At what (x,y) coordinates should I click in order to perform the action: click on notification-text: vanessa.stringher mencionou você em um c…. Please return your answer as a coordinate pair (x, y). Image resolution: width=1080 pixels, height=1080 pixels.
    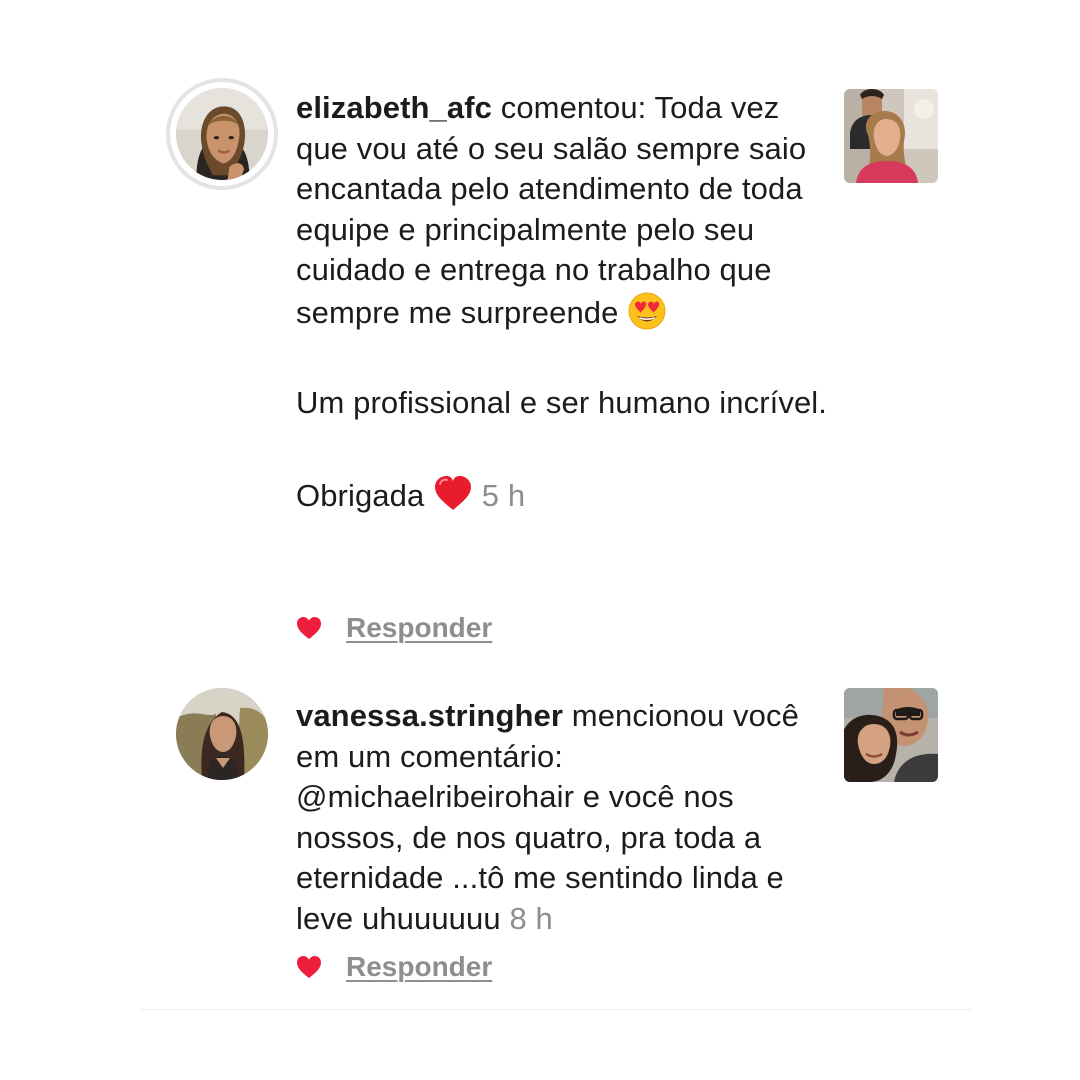
    Looking at the image, I should click on (566, 817).